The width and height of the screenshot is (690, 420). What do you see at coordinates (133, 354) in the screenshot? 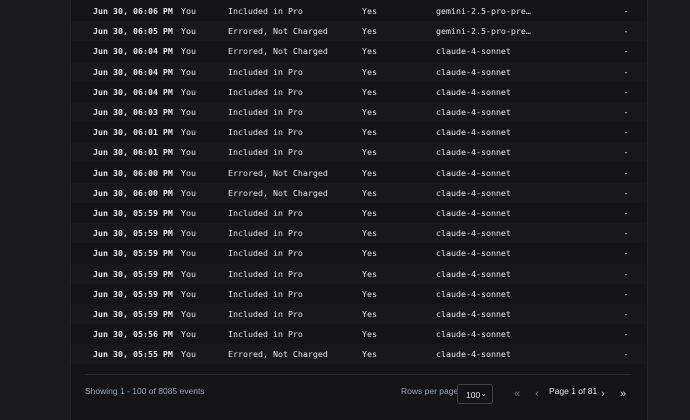
I see `date-cell: Jun 30, 05:55 PM` at bounding box center [133, 354].